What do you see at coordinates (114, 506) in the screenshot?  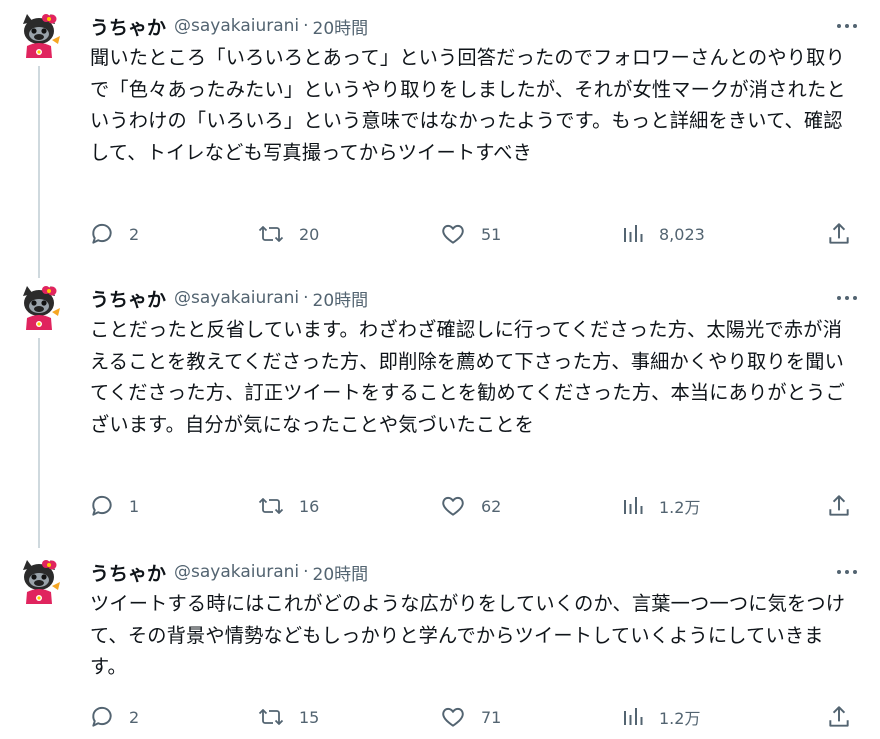 I see `reply-button: 1` at bounding box center [114, 506].